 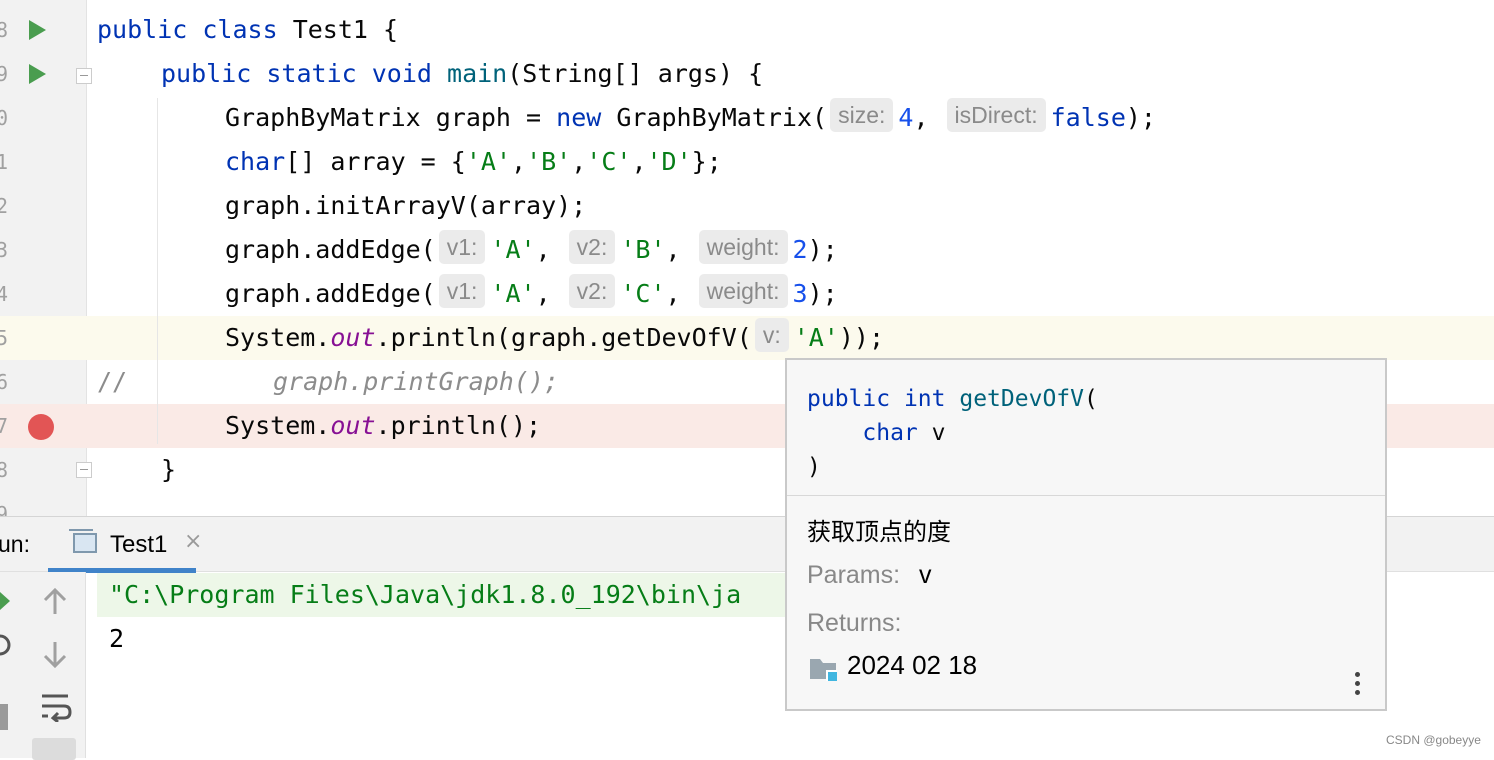 What do you see at coordinates (938, 433) in the screenshot?
I see `param-name: v` at bounding box center [938, 433].